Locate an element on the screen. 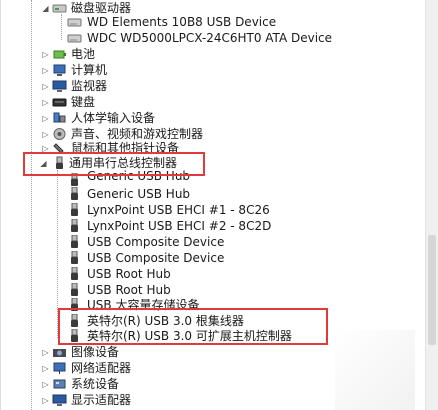  highlight-box-intel-usb3 is located at coordinates (193, 326).